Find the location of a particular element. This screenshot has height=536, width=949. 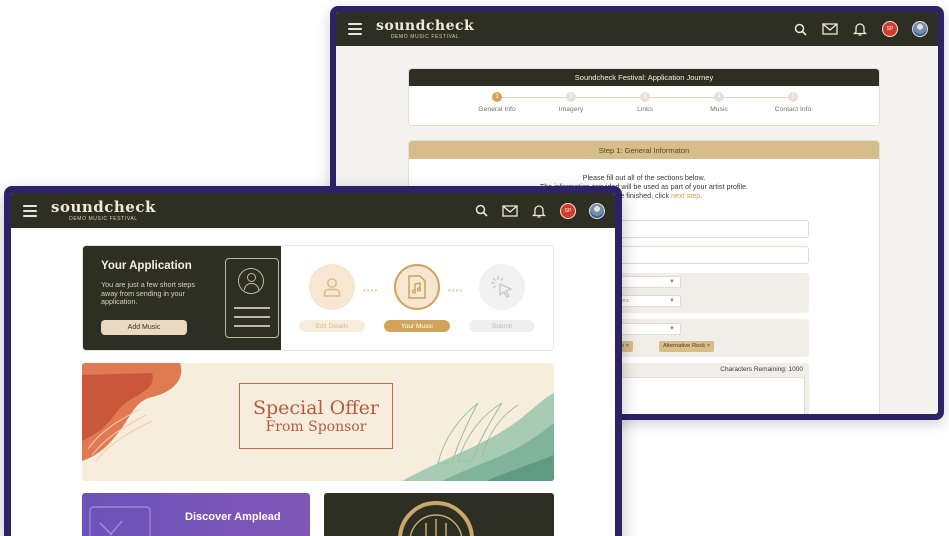

music-file-icon is located at coordinates (417, 287).